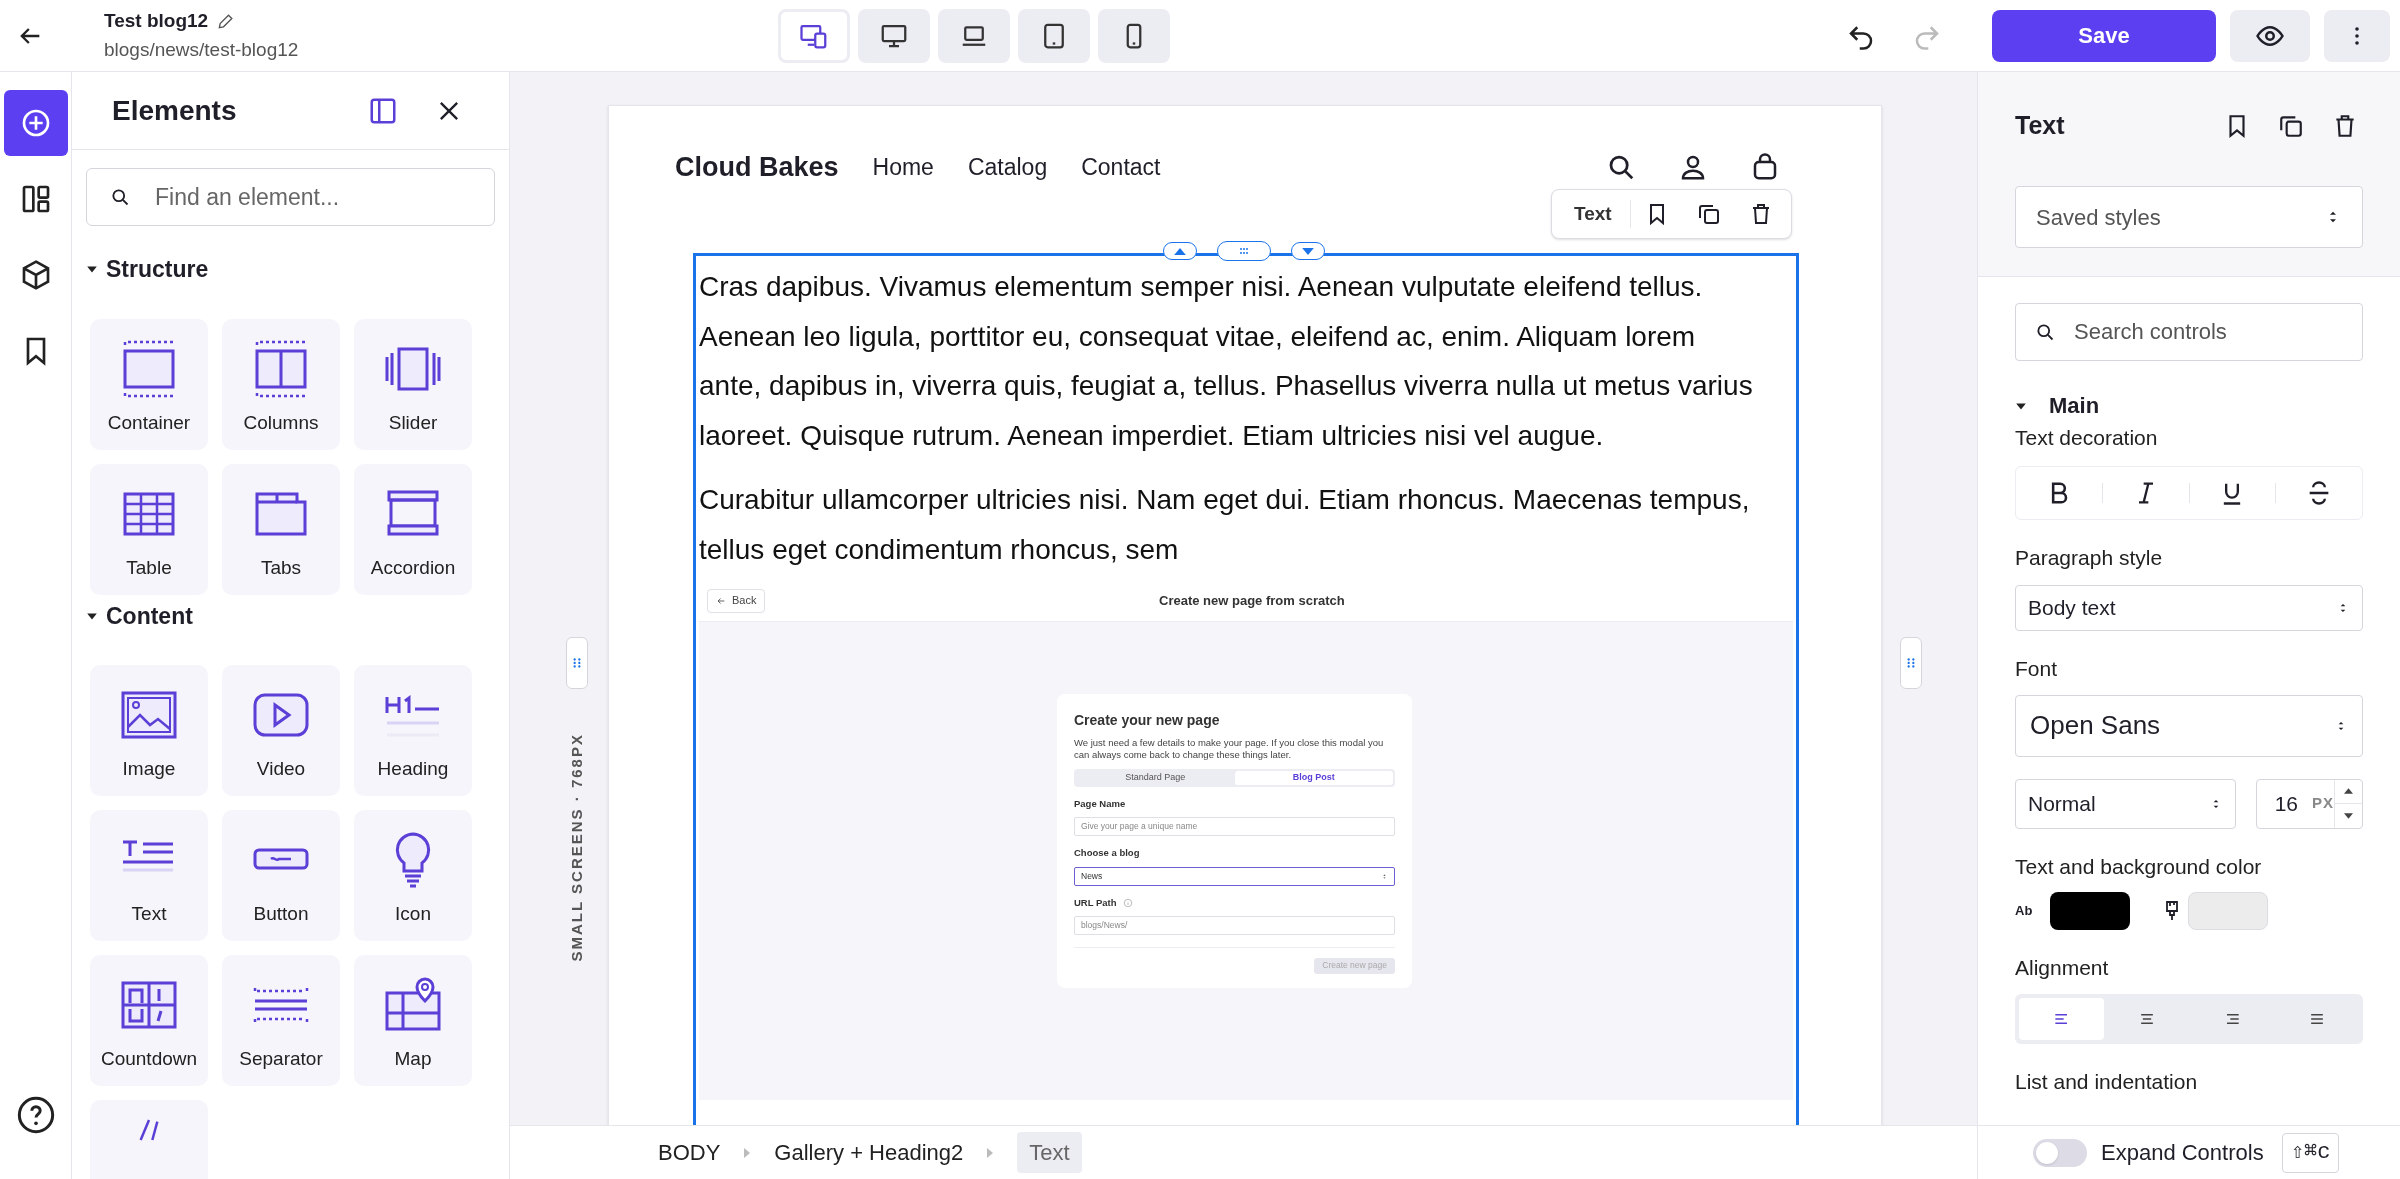 Image resolution: width=2400 pixels, height=1179 pixels. I want to click on element-tile: Accordion, so click(413, 529).